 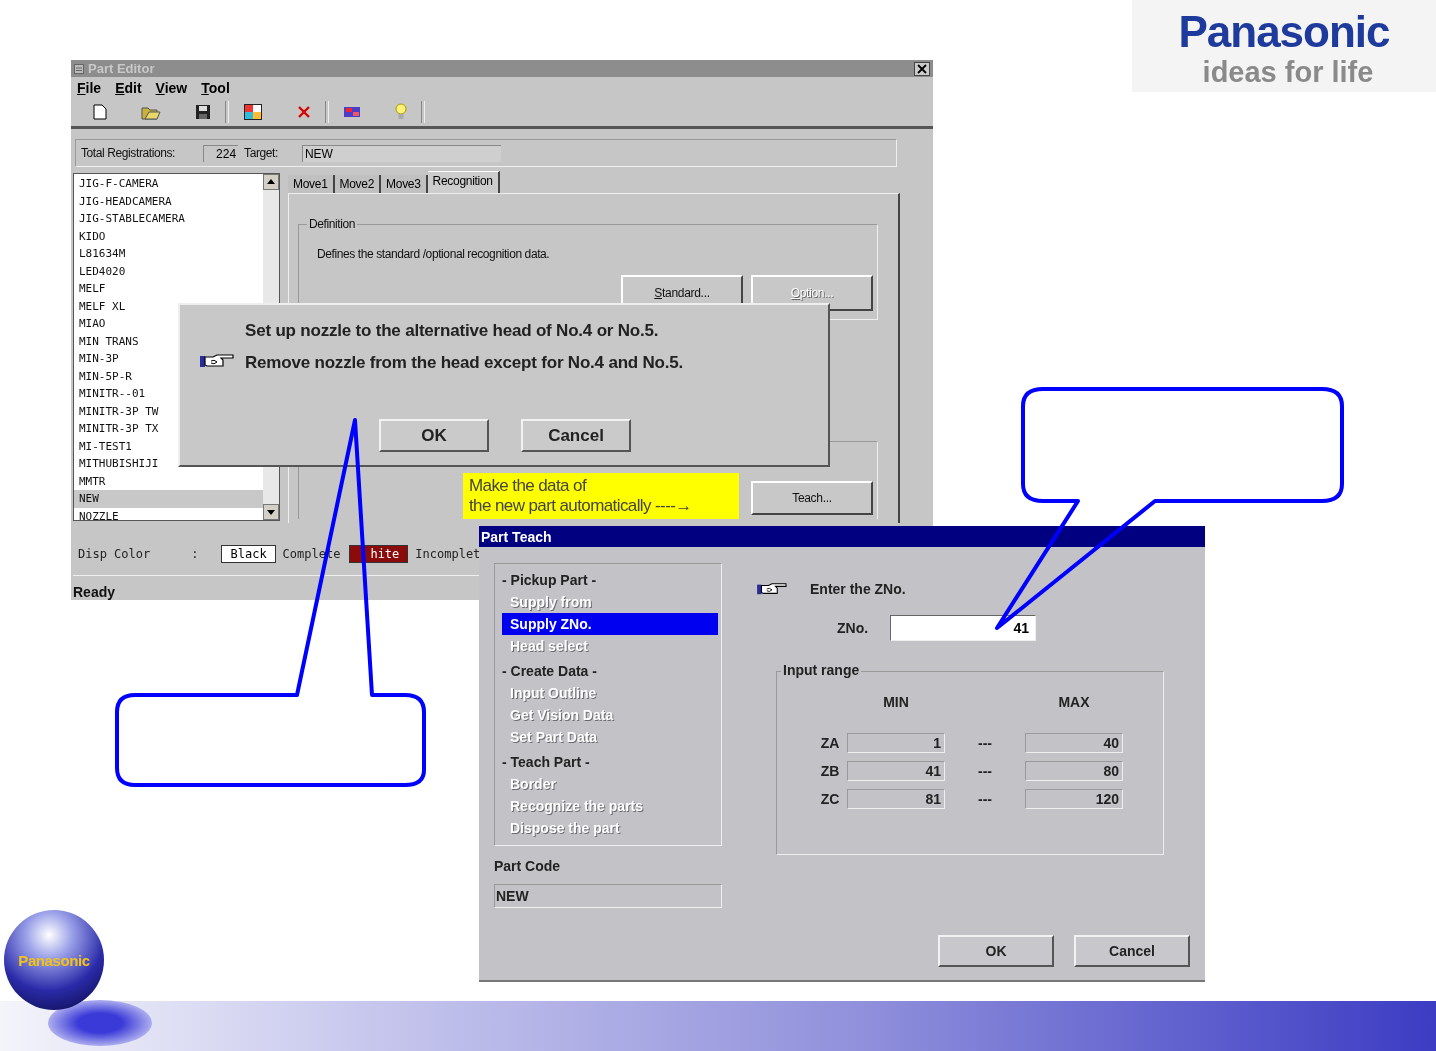 I want to click on dialog-message: Remove nozzle from the head except for No.4 and No.5., so click(x=464, y=363).